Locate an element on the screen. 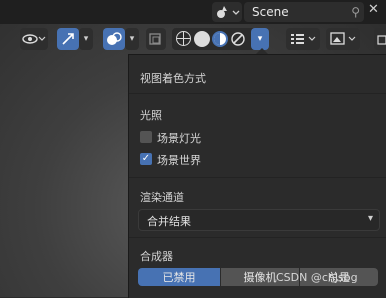  shading-mode-group is located at coordinates (214, 39).